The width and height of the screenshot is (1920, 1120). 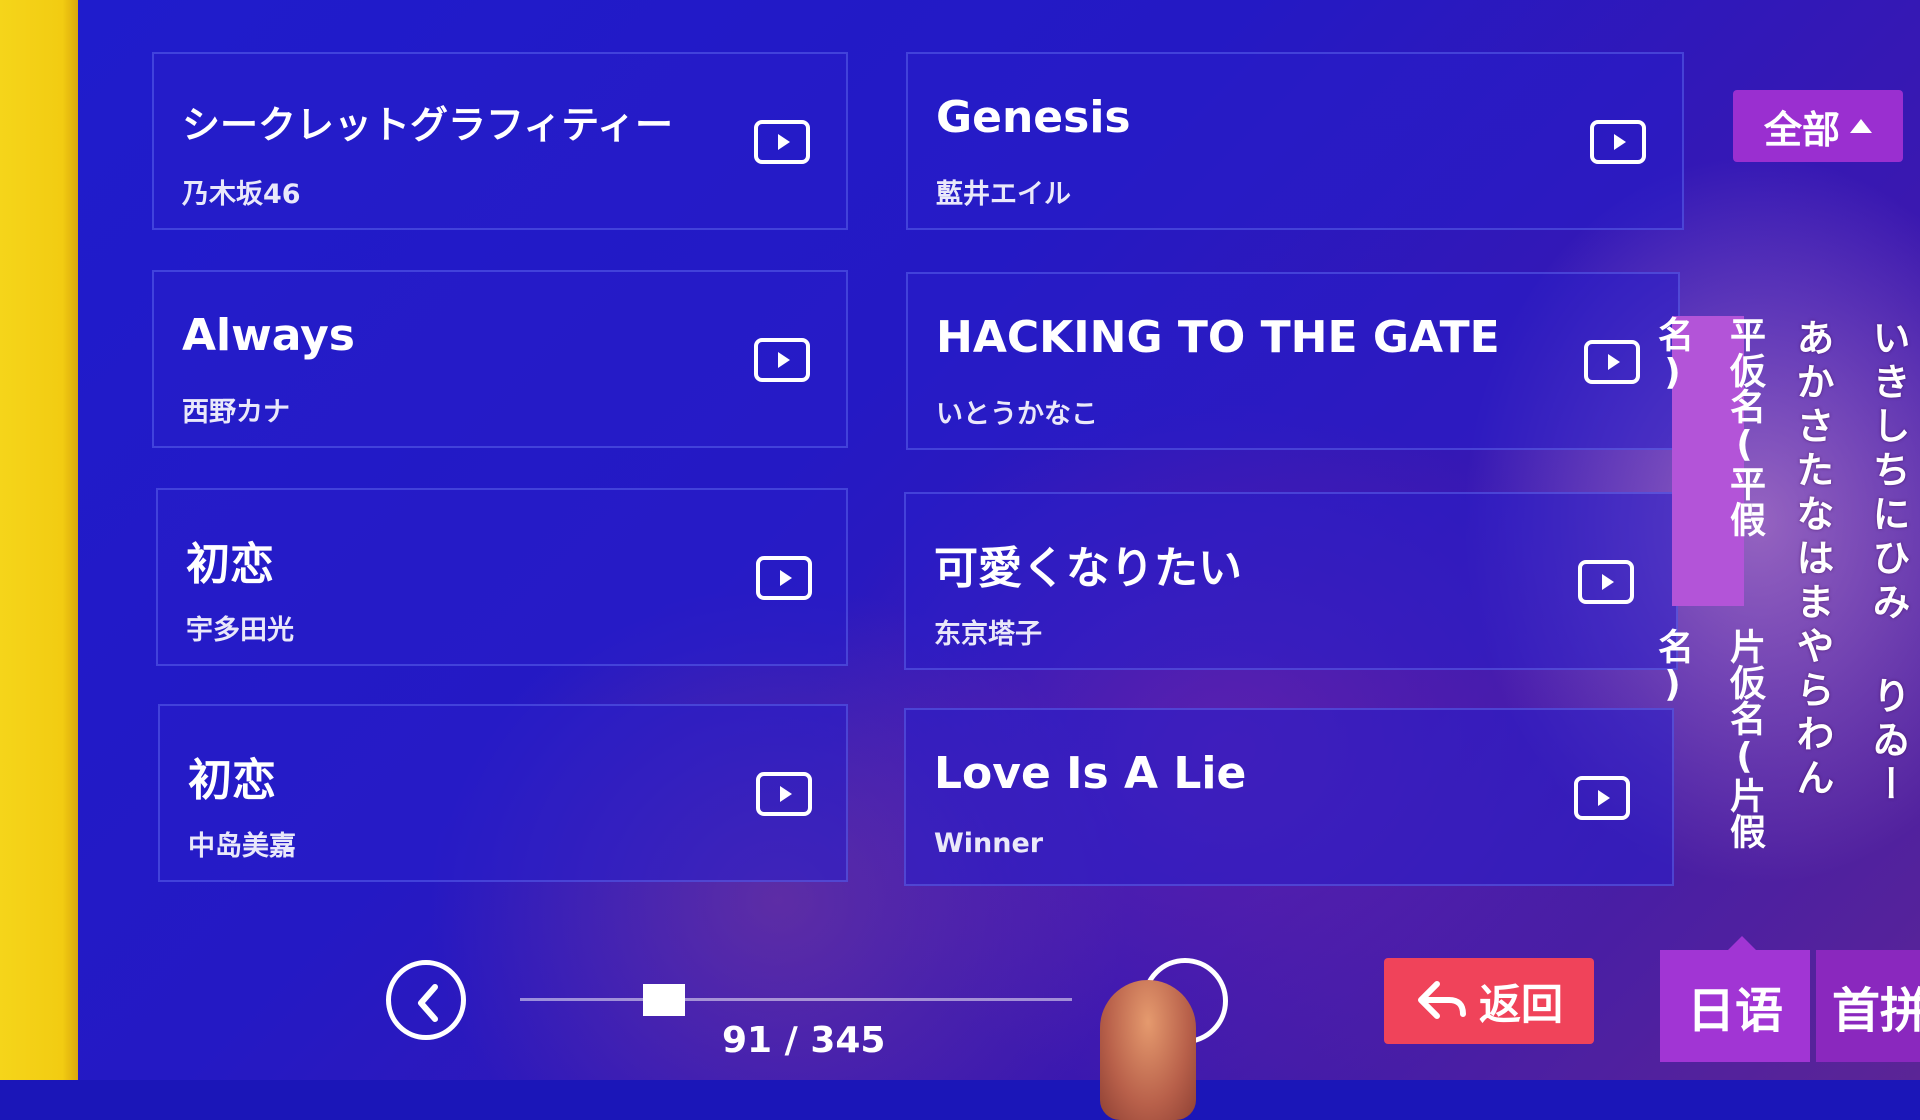 I want to click on kana-index-column: あかさたなはまやらわん, so click(x=1810, y=598).